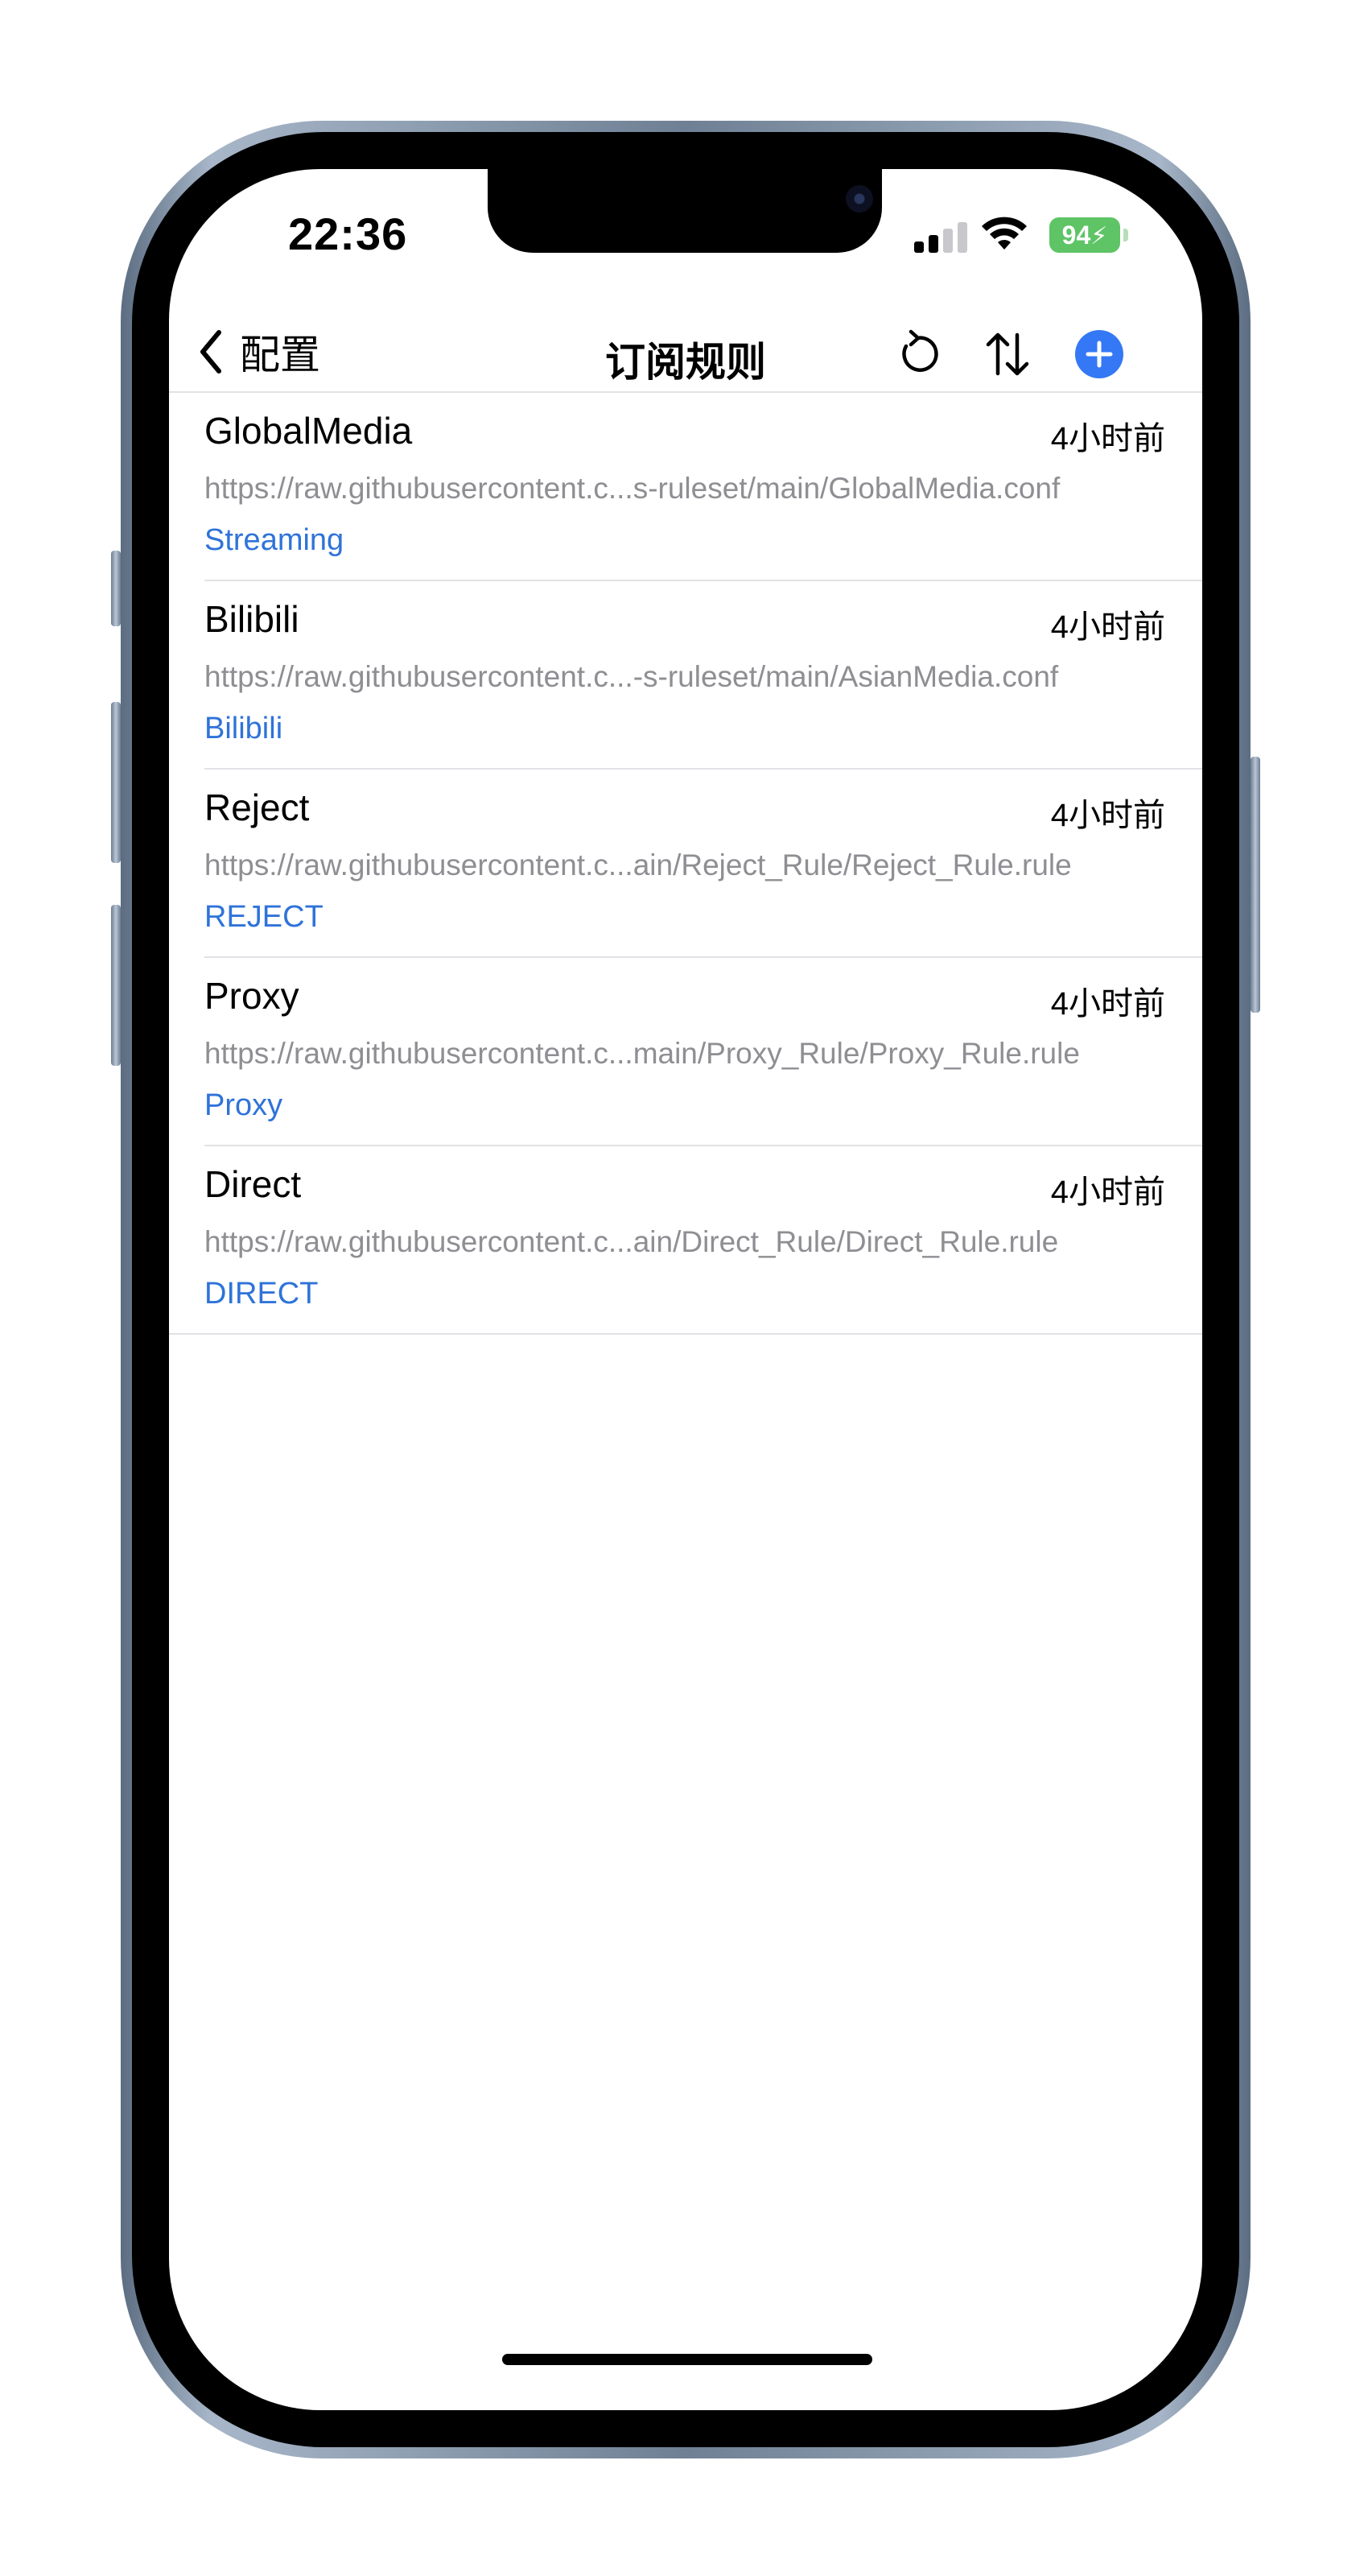 The image size is (1368, 2576). Describe the element at coordinates (210, 352) in the screenshot. I see `chevron-left-icon` at that location.